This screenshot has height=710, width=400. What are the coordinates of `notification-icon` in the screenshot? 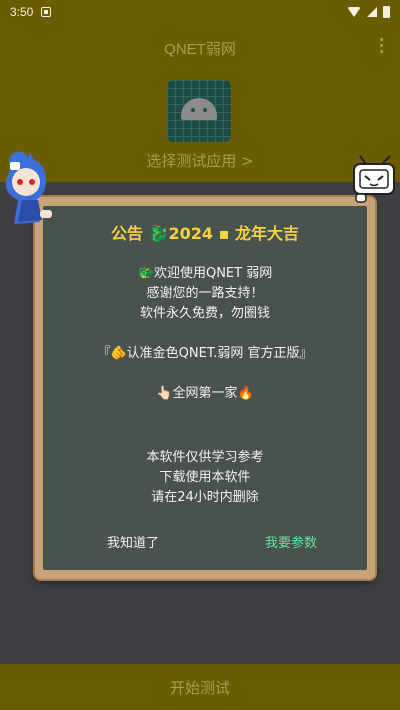 It's located at (46, 12).